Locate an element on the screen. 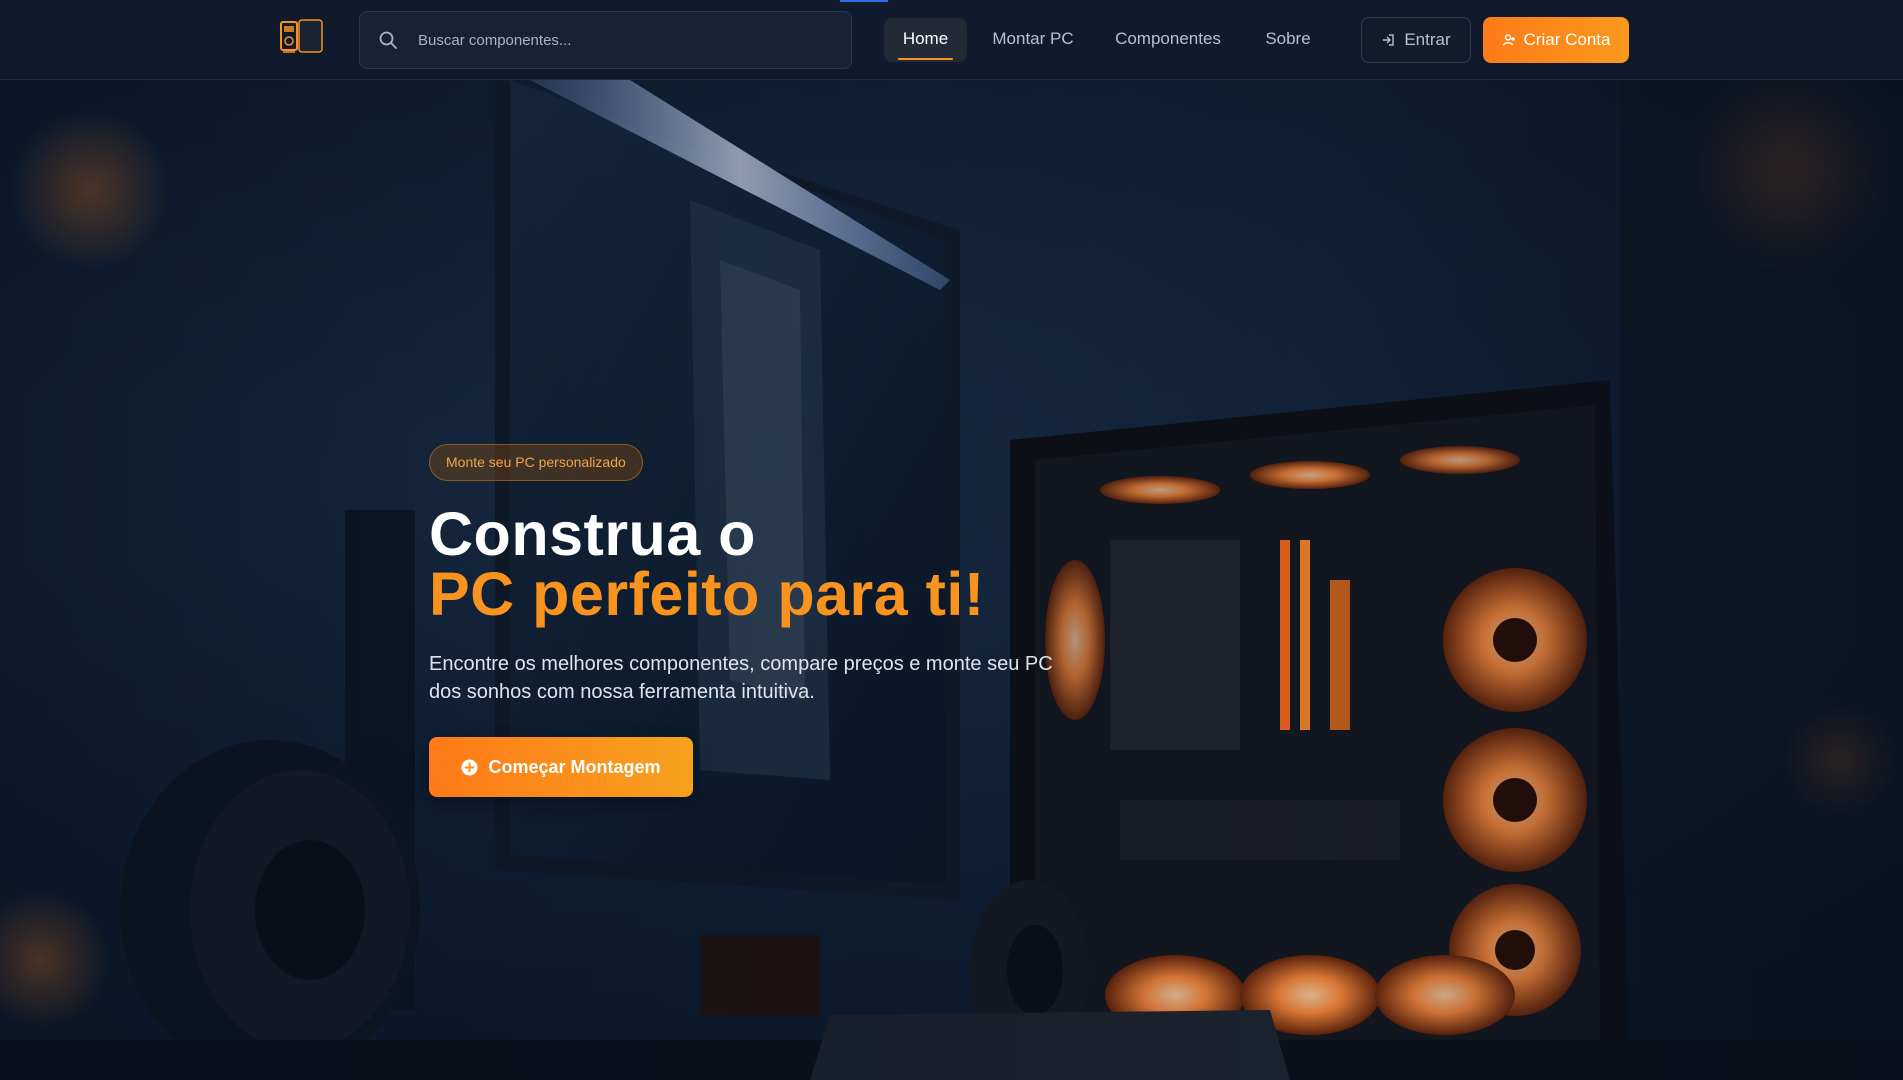  nav-componentes: Componentes is located at coordinates (1168, 40).